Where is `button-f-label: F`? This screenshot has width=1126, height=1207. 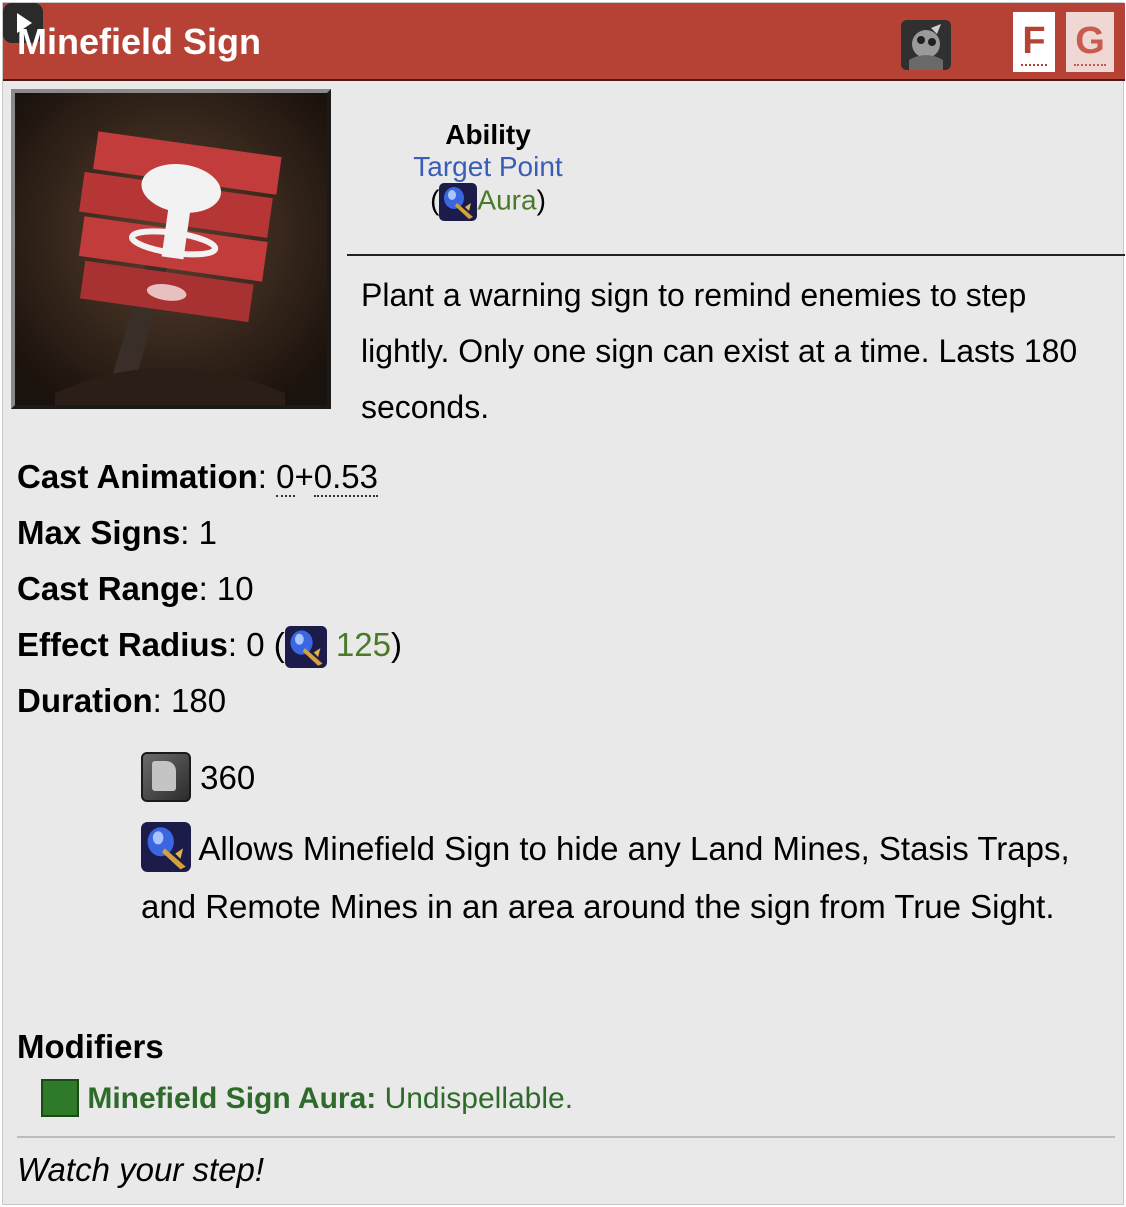 button-f-label: F is located at coordinates (1034, 41).